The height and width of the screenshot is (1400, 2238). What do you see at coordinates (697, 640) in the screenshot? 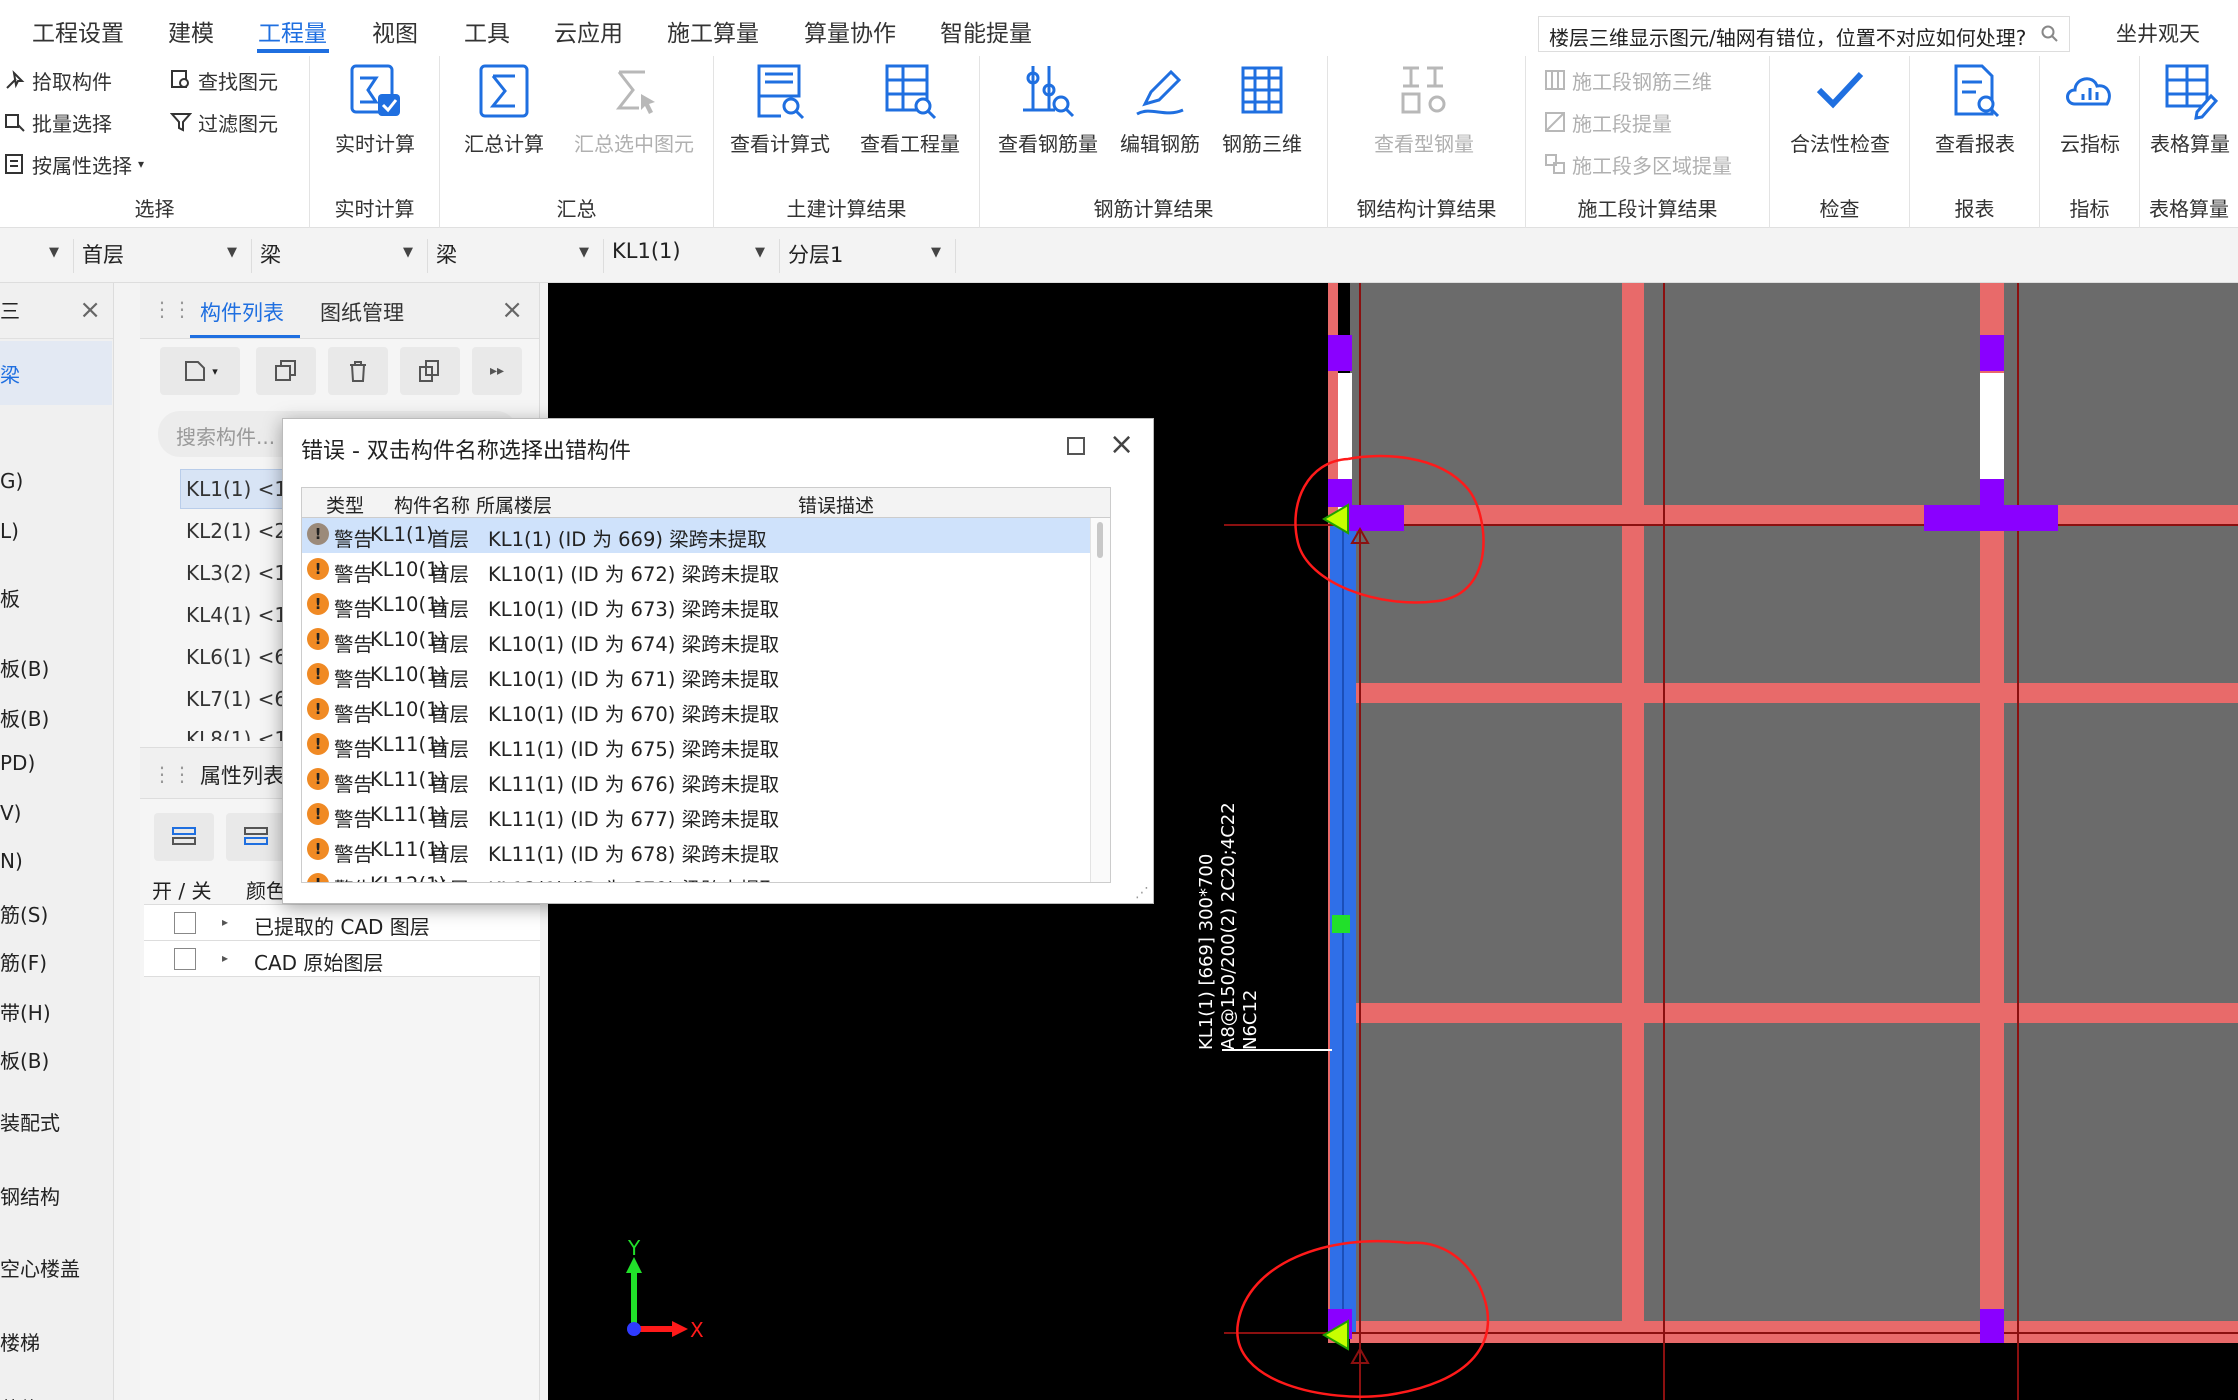
I see `error-row: ! 警告 KL10(1) 首层 KL10(1) (ID 为 674) 梁跨未提取` at bounding box center [697, 640].